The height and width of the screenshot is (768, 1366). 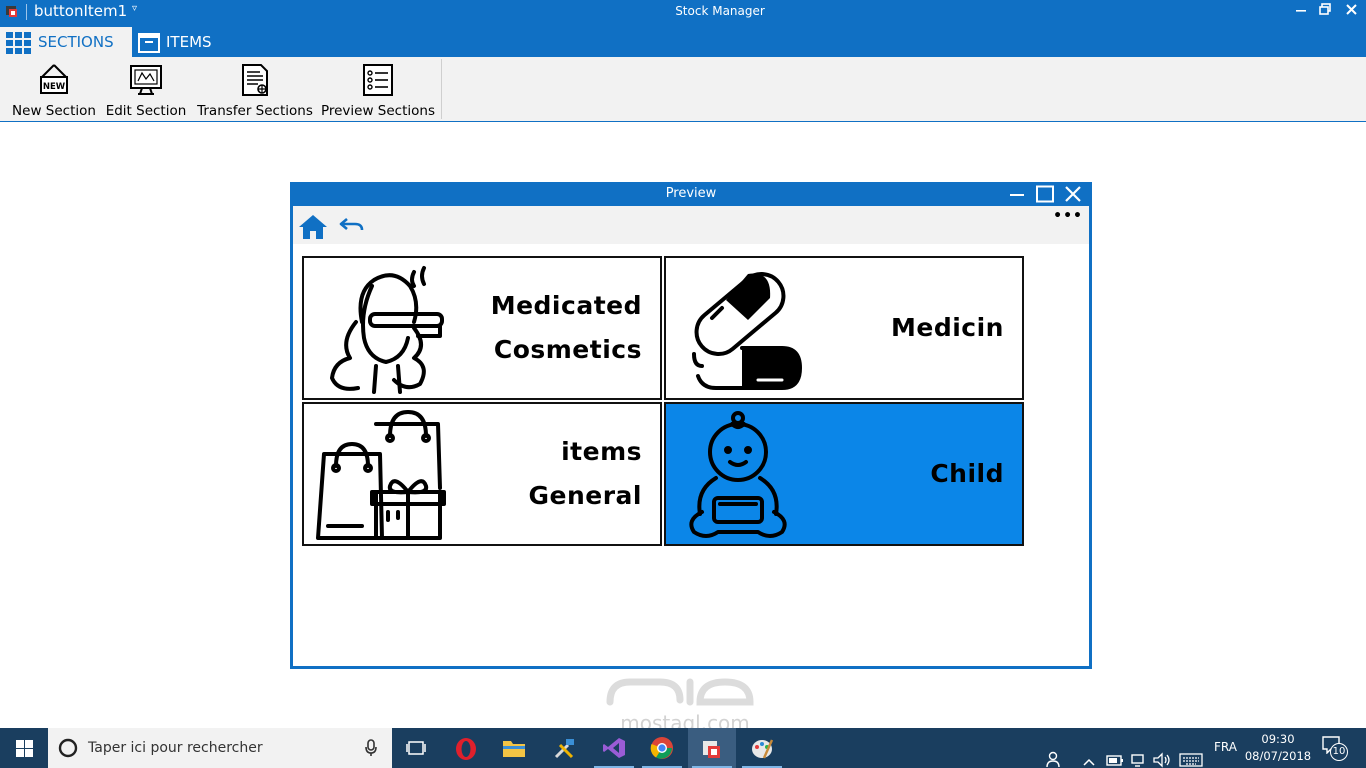 I want to click on preview-toolbar: •••, so click(x=691, y=225).